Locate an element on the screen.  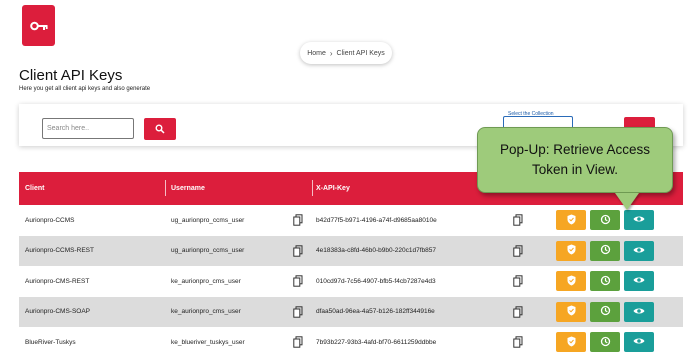
chevron-right-icon: › is located at coordinates (331, 53).